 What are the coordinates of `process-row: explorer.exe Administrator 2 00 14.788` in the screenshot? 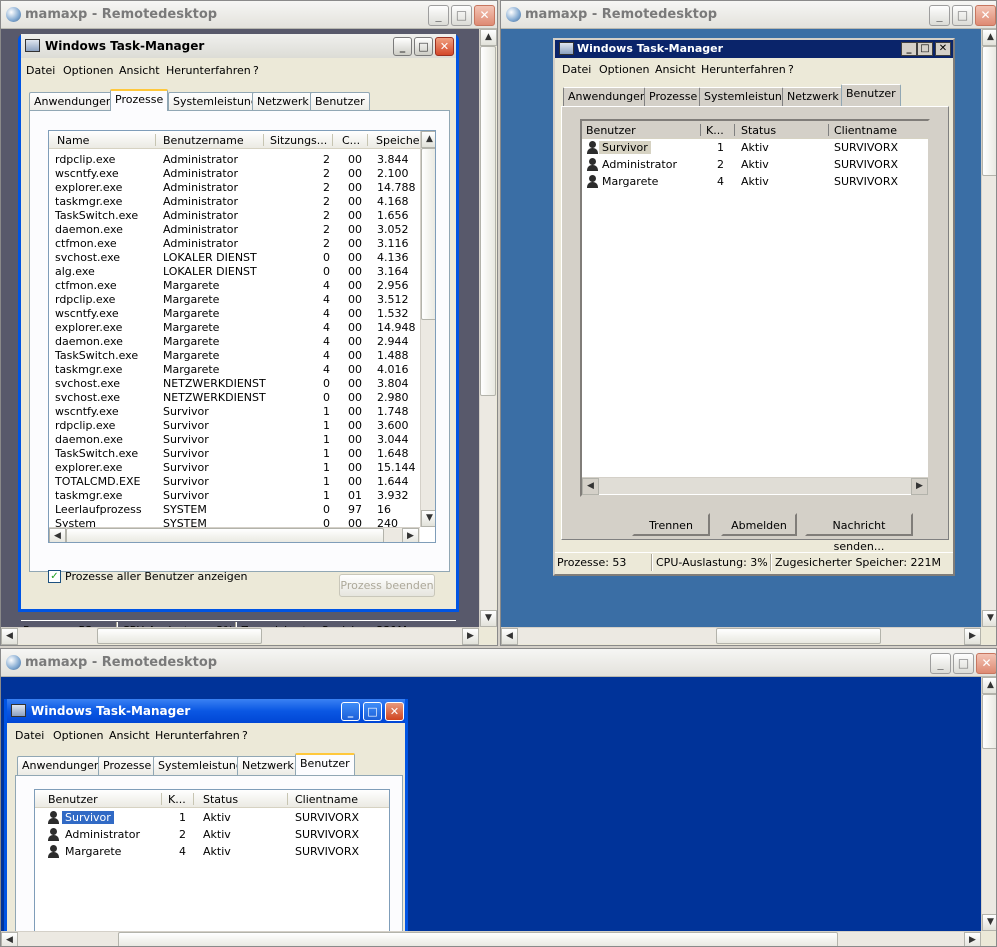 It's located at (234, 188).